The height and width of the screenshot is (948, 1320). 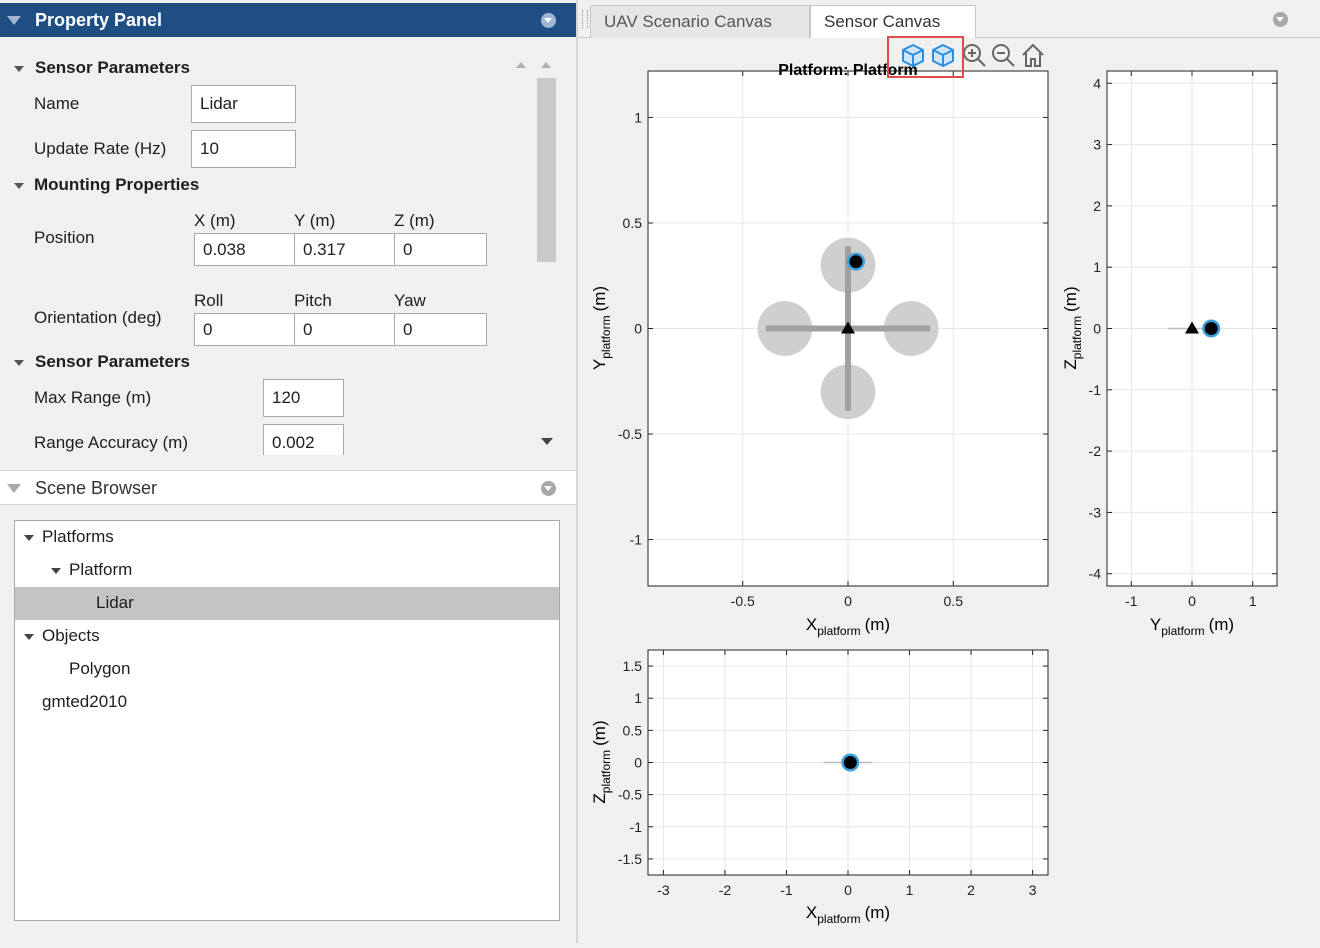 What do you see at coordinates (1095, 512) in the screenshot?
I see `y-tick-label: -3` at bounding box center [1095, 512].